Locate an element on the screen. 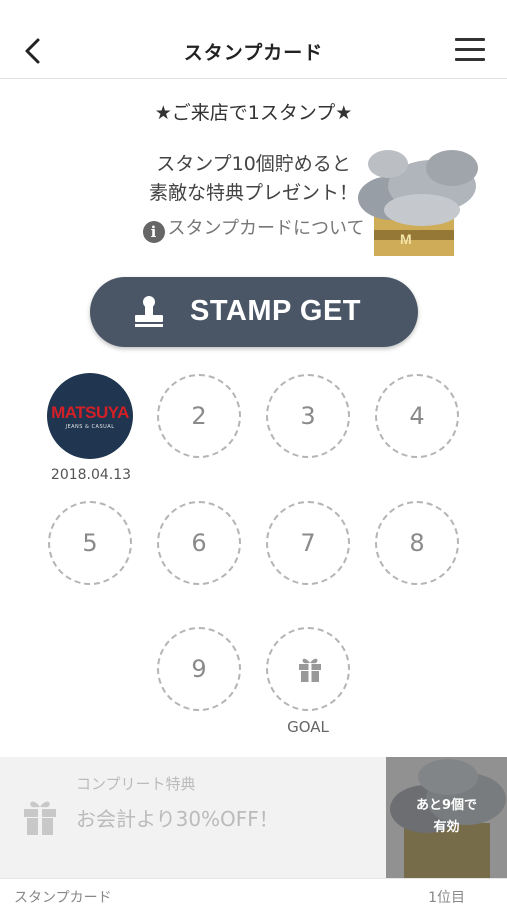  stamp-get-button: STAMP GET is located at coordinates (254, 312).